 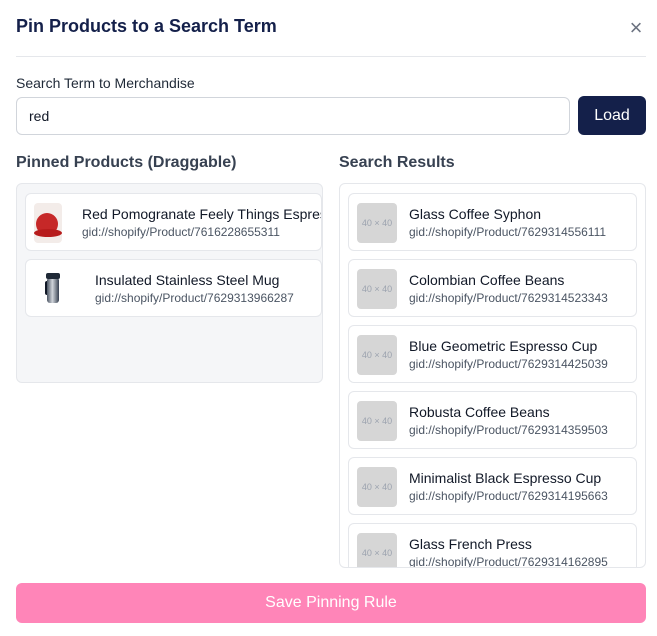 I want to click on product-id: gid://shopify/Product/7629314425039, so click(x=508, y=364).